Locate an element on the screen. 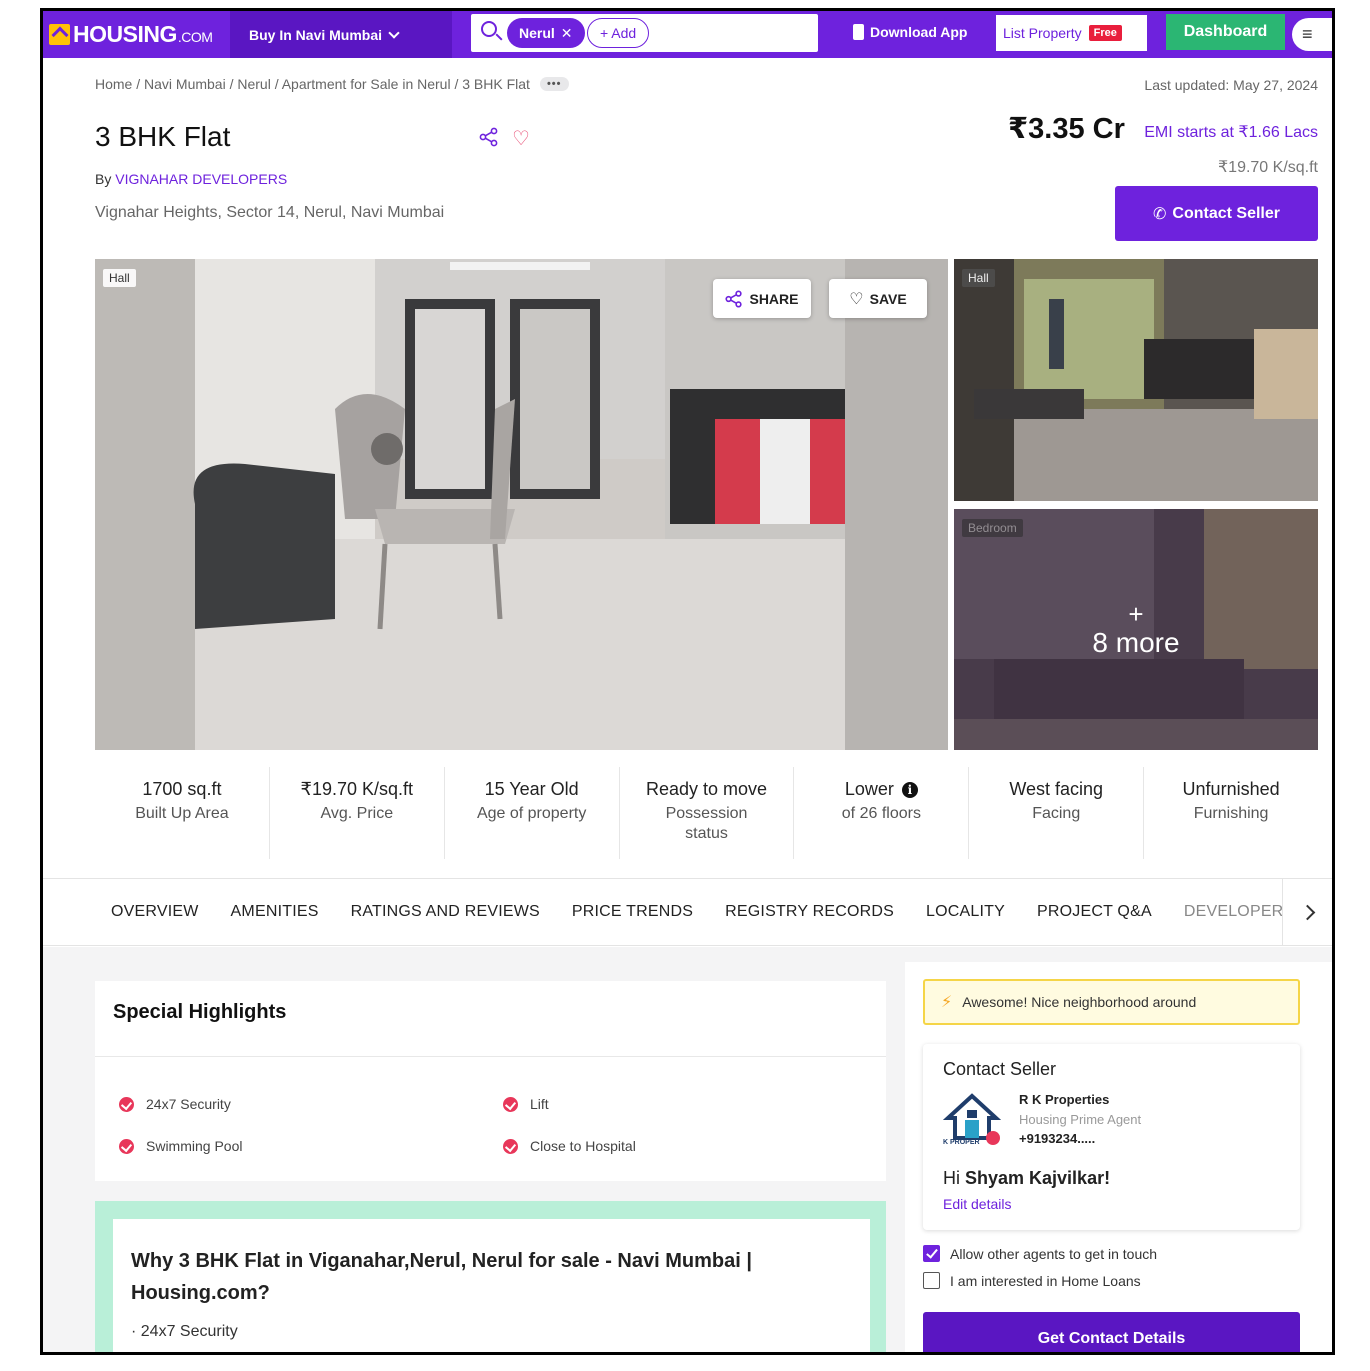 Image resolution: width=1370 pixels, height=1371 pixels. stat-value: Lower is located at coordinates (869, 789).